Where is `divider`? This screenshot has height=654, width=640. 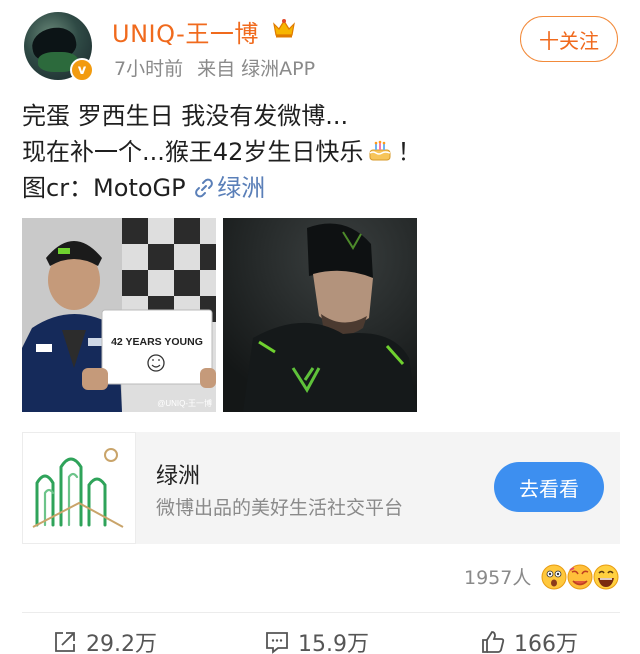 divider is located at coordinates (321, 612).